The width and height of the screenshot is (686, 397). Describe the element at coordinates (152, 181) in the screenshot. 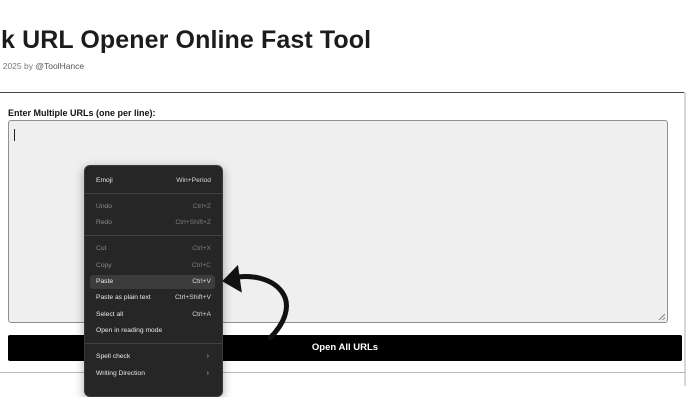

I see `menu-item-emoji: Emoji Win+Period` at that location.